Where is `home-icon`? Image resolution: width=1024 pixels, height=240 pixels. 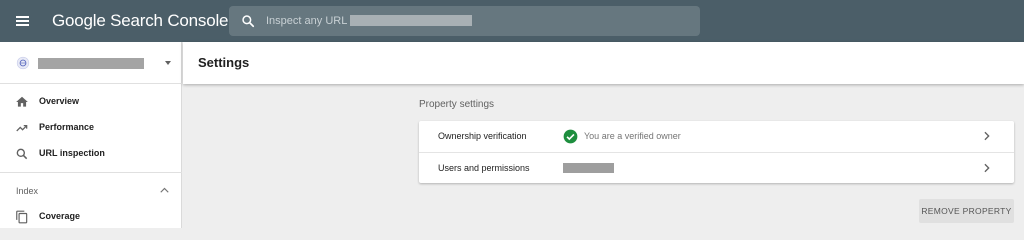
home-icon is located at coordinates (22, 101).